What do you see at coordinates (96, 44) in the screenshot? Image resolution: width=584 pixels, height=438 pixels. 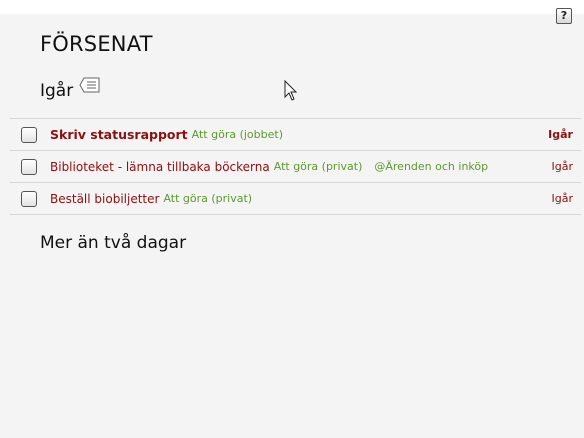 I see `page-title: FÖRSENAT` at bounding box center [96, 44].